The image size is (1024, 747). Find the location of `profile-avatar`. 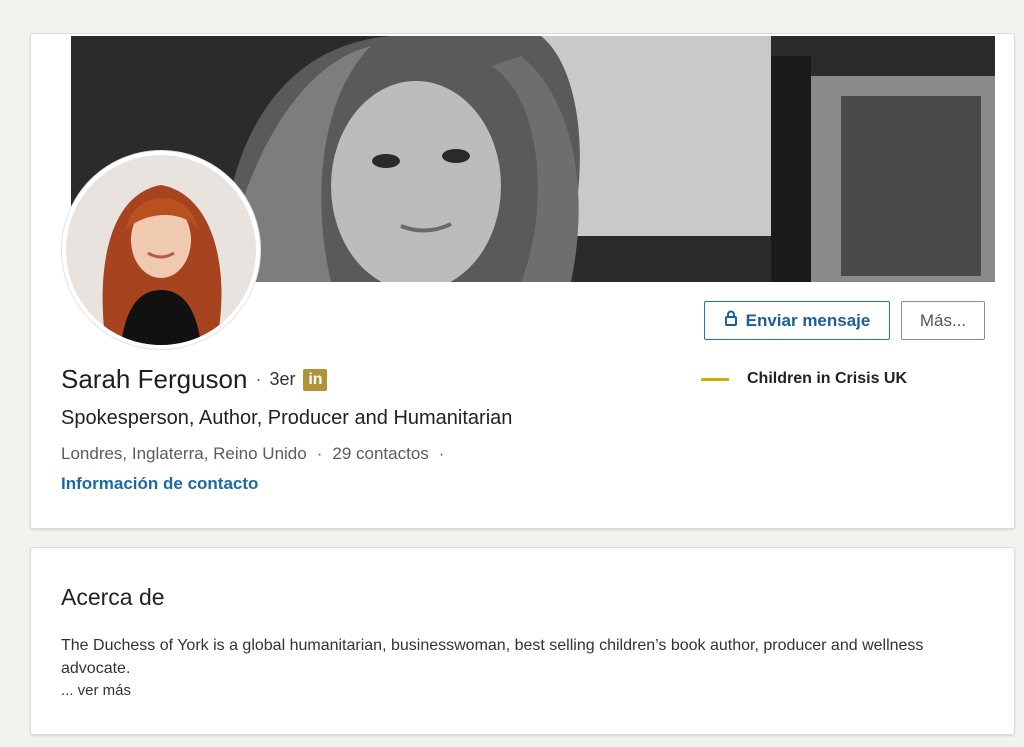

profile-avatar is located at coordinates (161, 250).